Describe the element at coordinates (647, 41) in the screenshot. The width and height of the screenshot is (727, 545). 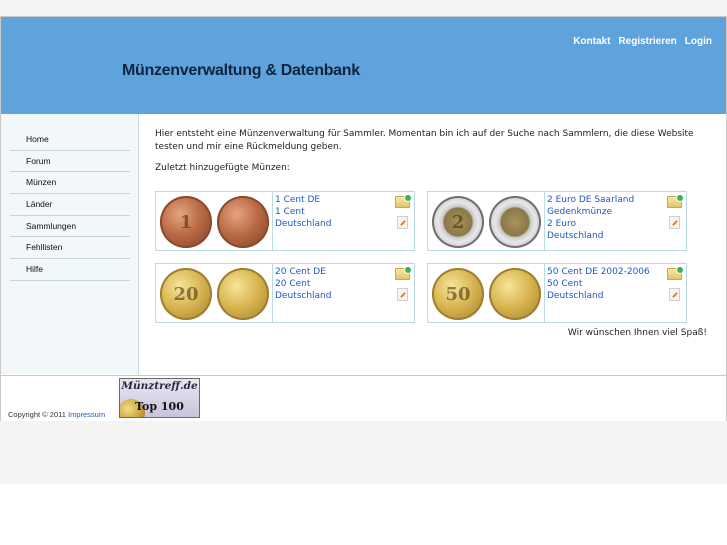
I see `registrieren-link: Registrieren` at that location.